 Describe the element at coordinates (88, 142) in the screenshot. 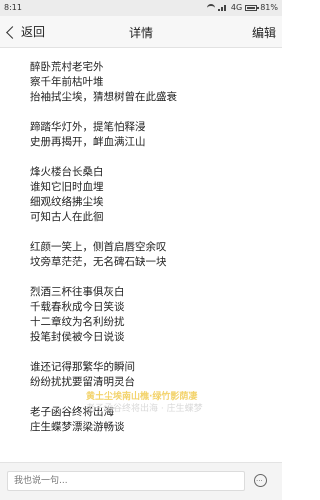

I see `poem-line: 史册再揭开，衅血满江山` at that location.